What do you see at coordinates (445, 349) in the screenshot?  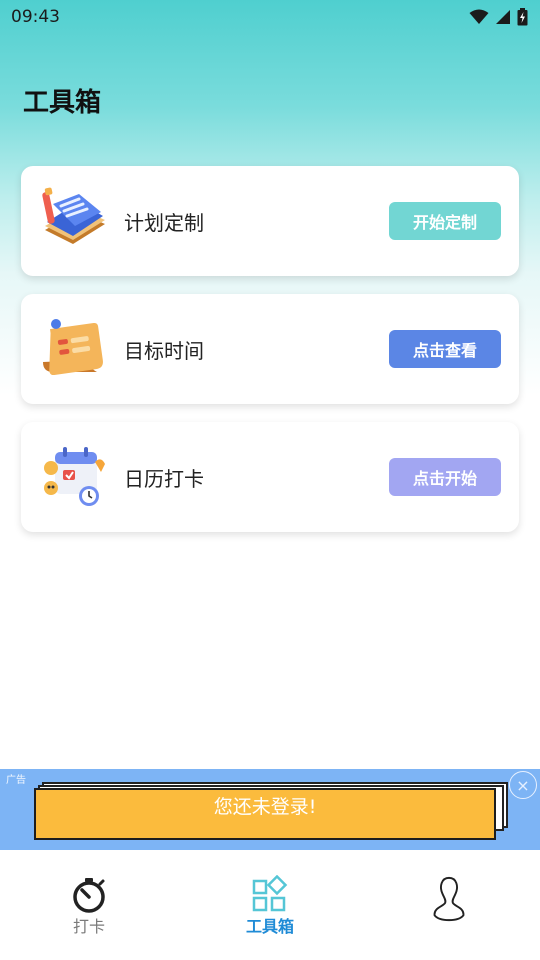 I see `view-goal-time-button: 点击查看` at bounding box center [445, 349].